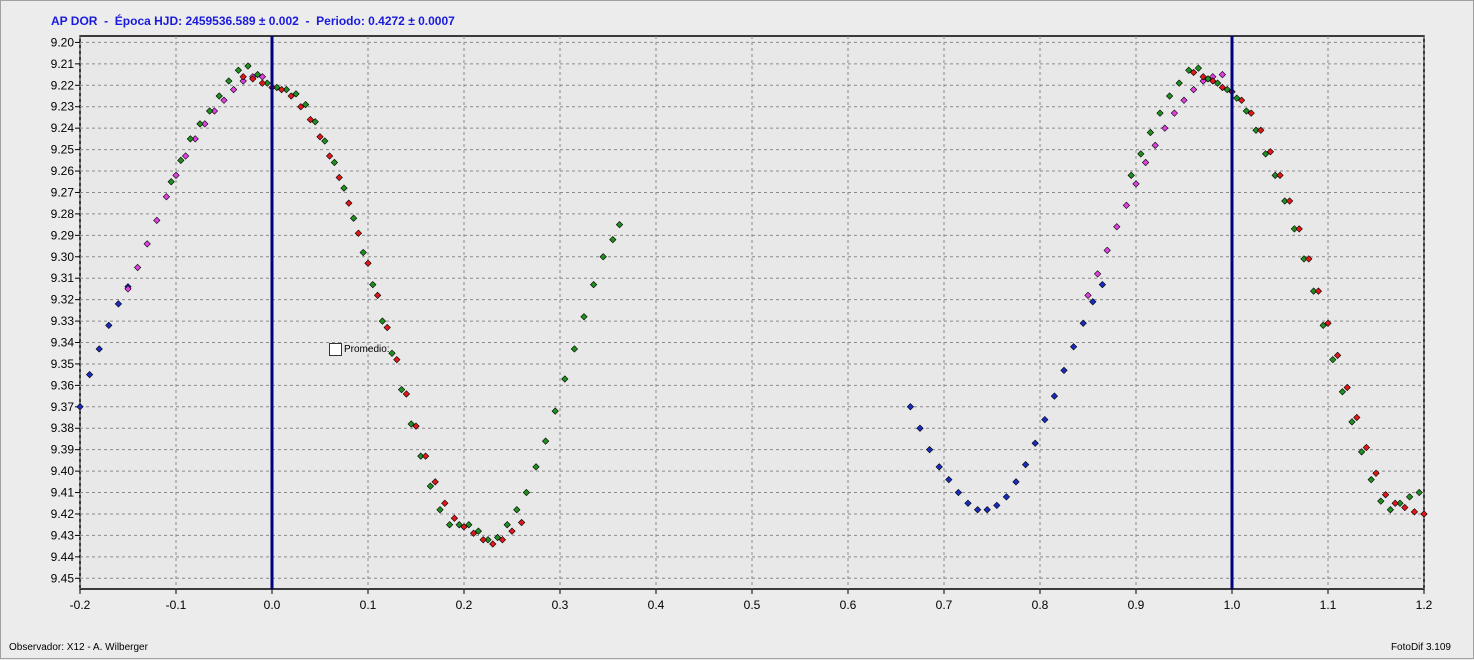  I want to click on y-tick-label-24: 9.44, so click(63, 557).